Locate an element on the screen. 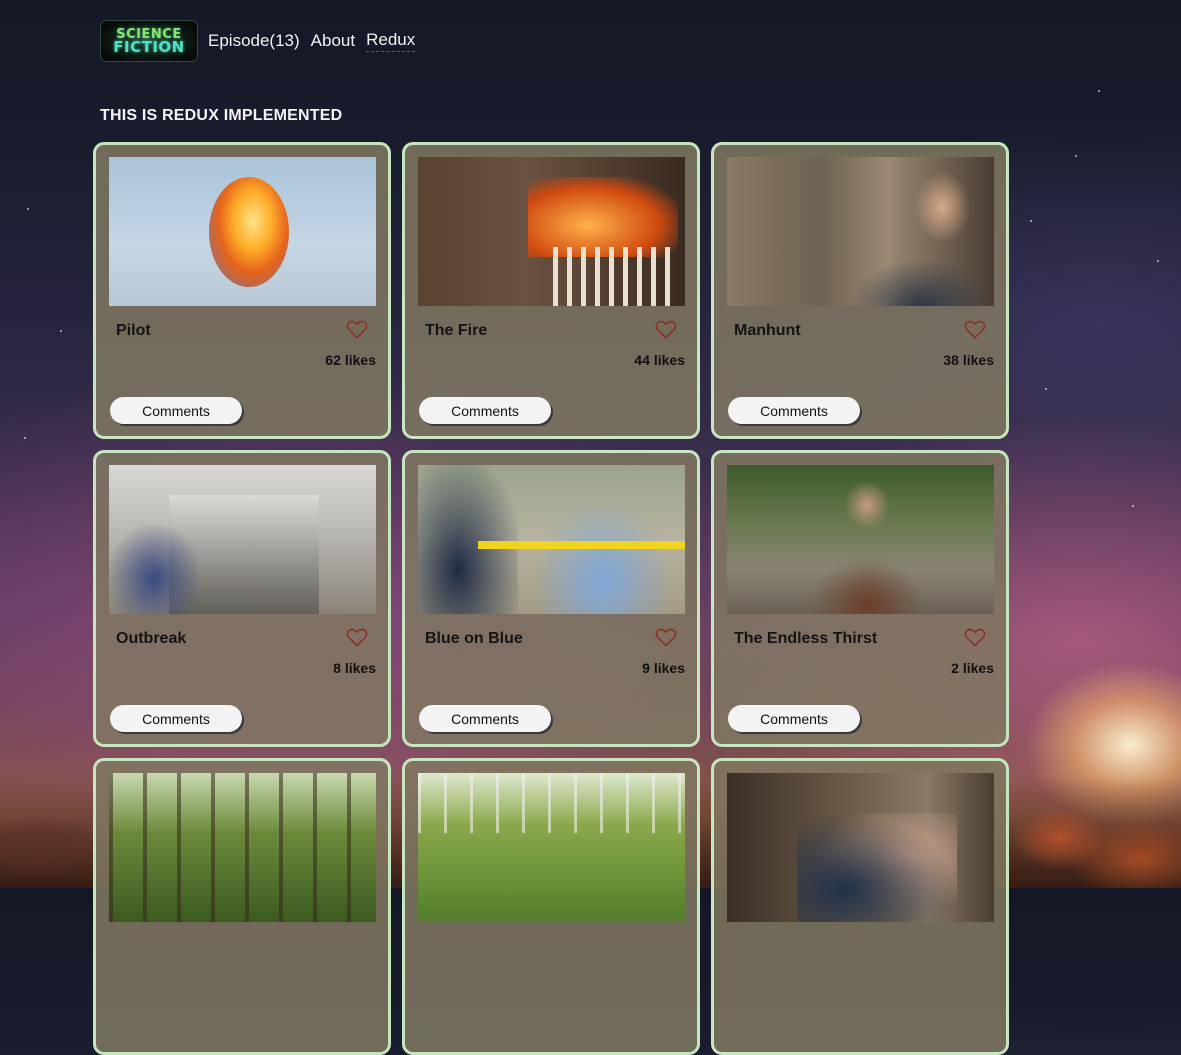 Image resolution: width=1181 pixels, height=1055 pixels. episode-title: Pilot is located at coordinates (133, 330).